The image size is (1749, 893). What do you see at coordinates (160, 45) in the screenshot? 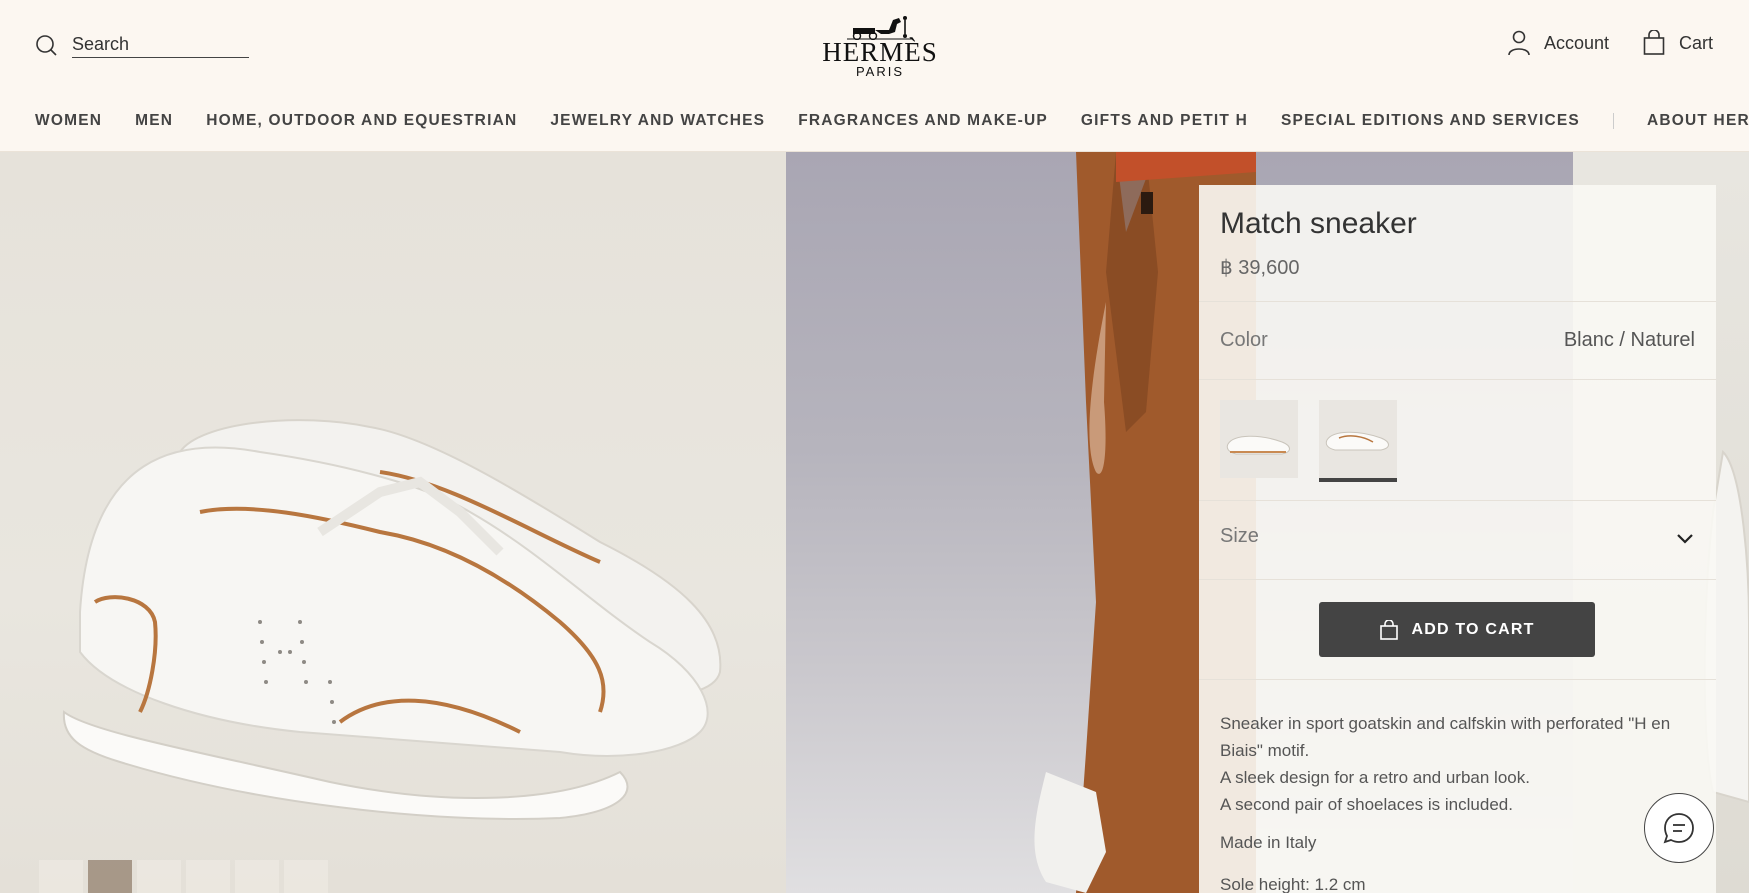
I see `search-input` at bounding box center [160, 45].